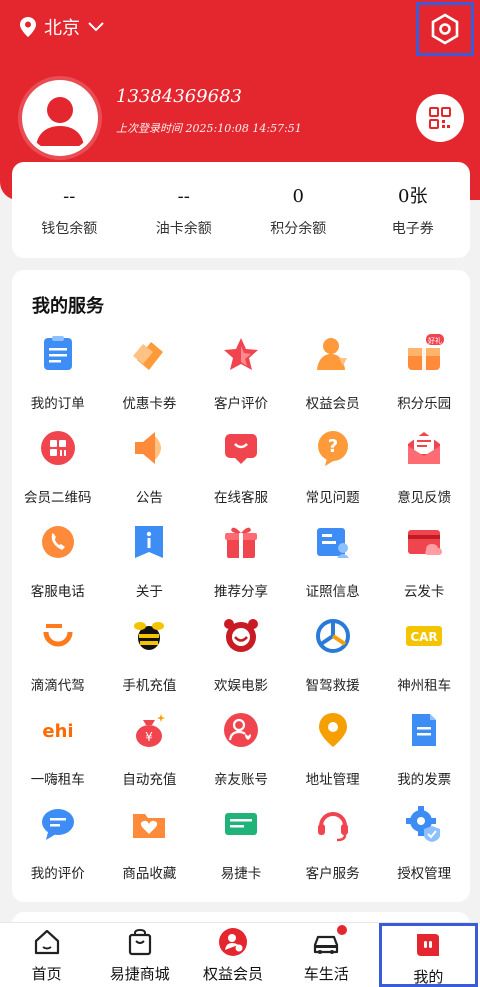 The height and width of the screenshot is (987, 480). Describe the element at coordinates (241, 849) in the screenshot. I see `service-yijie-card: 易捷卡` at that location.